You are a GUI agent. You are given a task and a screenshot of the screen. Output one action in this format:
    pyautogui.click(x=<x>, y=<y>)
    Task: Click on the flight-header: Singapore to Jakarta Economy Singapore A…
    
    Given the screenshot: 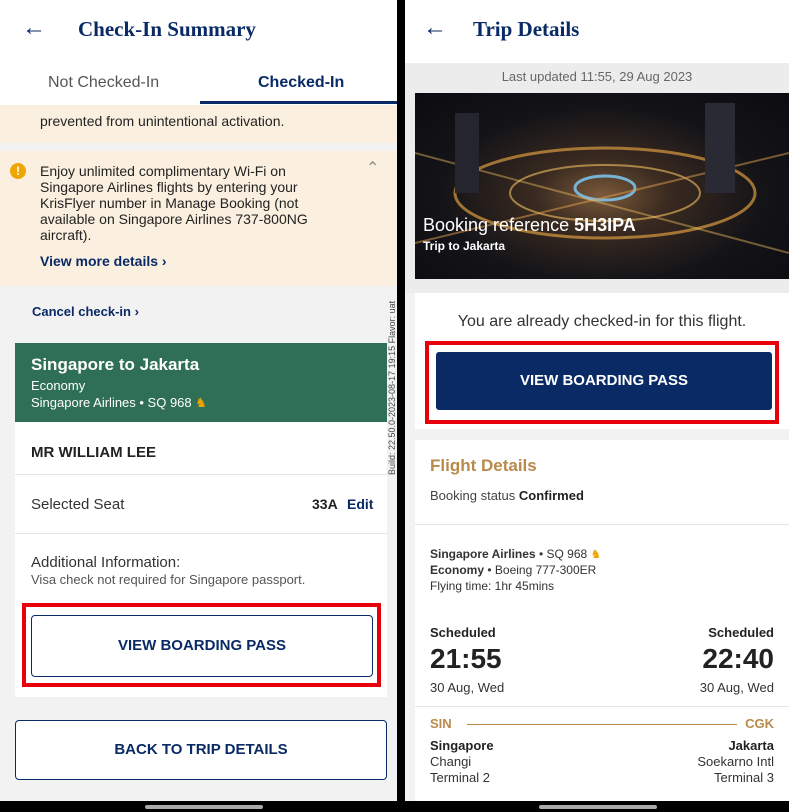 What is the action you would take?
    pyautogui.click(x=201, y=382)
    